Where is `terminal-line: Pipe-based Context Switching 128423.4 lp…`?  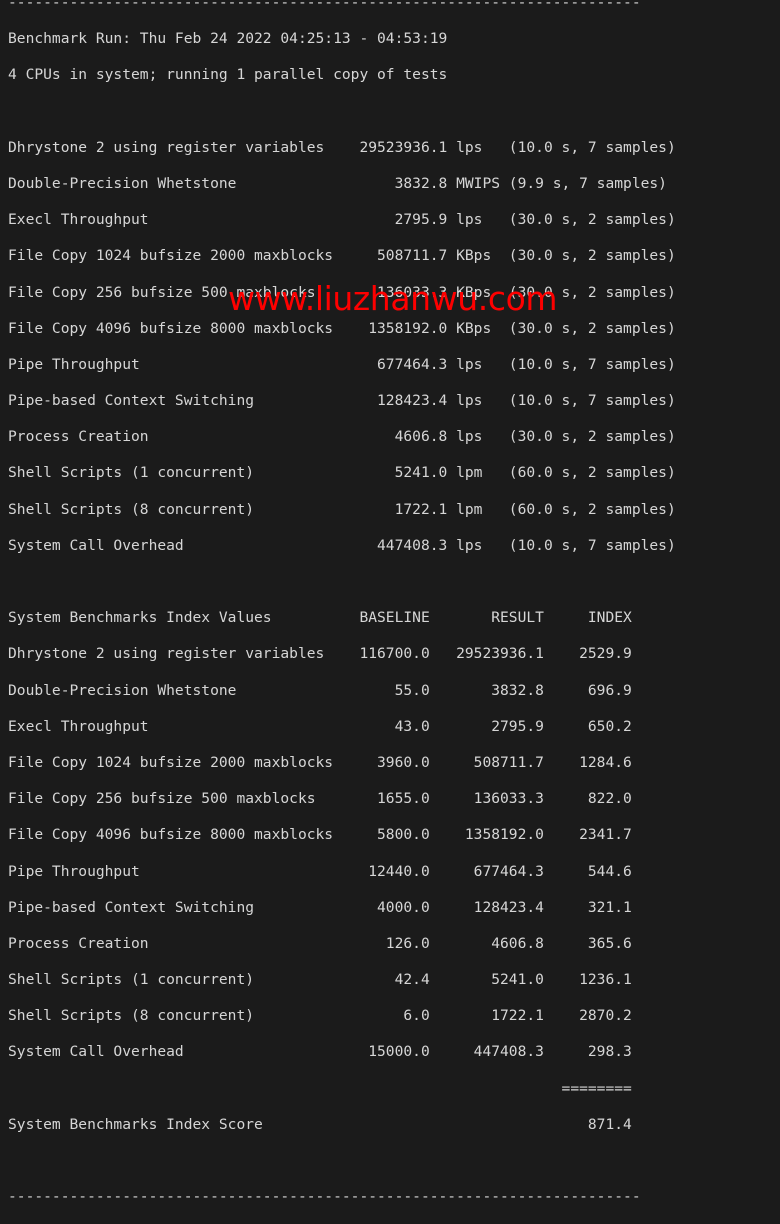 terminal-line: Pipe-based Context Switching 128423.4 lp… is located at coordinates (342, 401).